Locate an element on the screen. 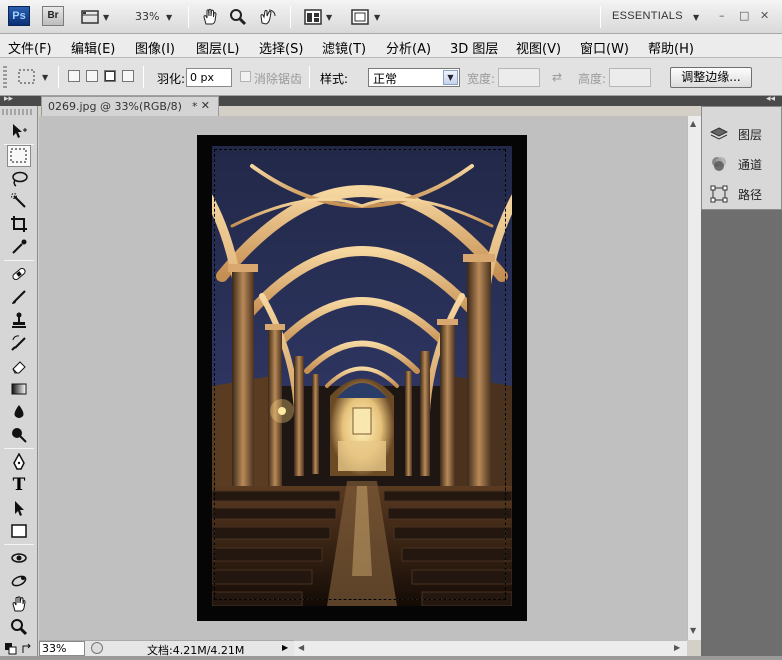 The image size is (782, 660). clone-stamp-tool is located at coordinates (19, 320).